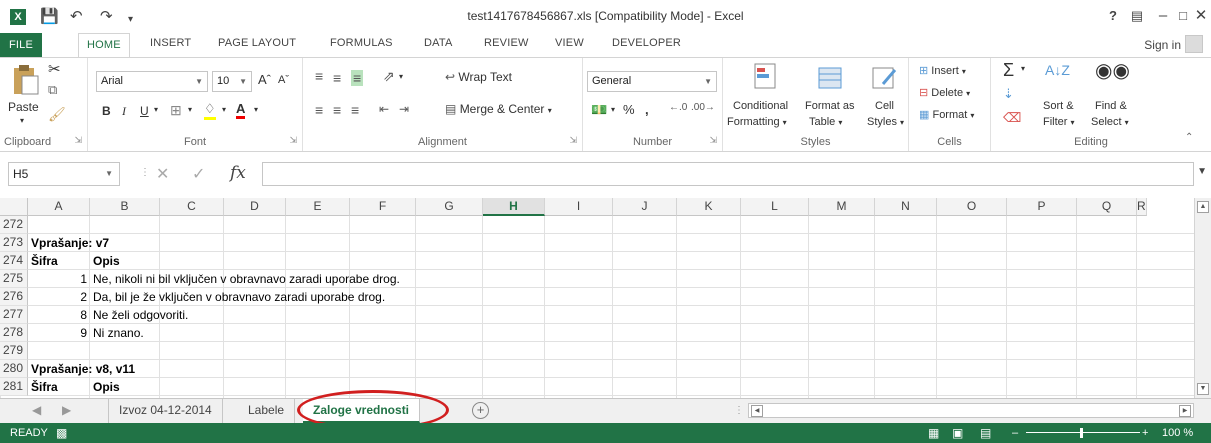 This screenshot has width=1211, height=443. I want to click on paste-button: Paste, so click(23, 107).